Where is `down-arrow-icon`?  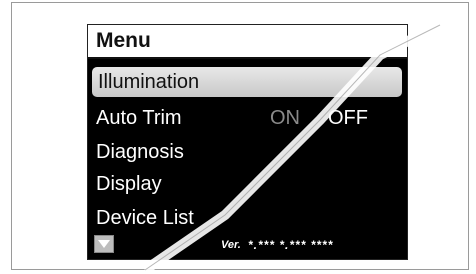
down-arrow-icon is located at coordinates (104, 244).